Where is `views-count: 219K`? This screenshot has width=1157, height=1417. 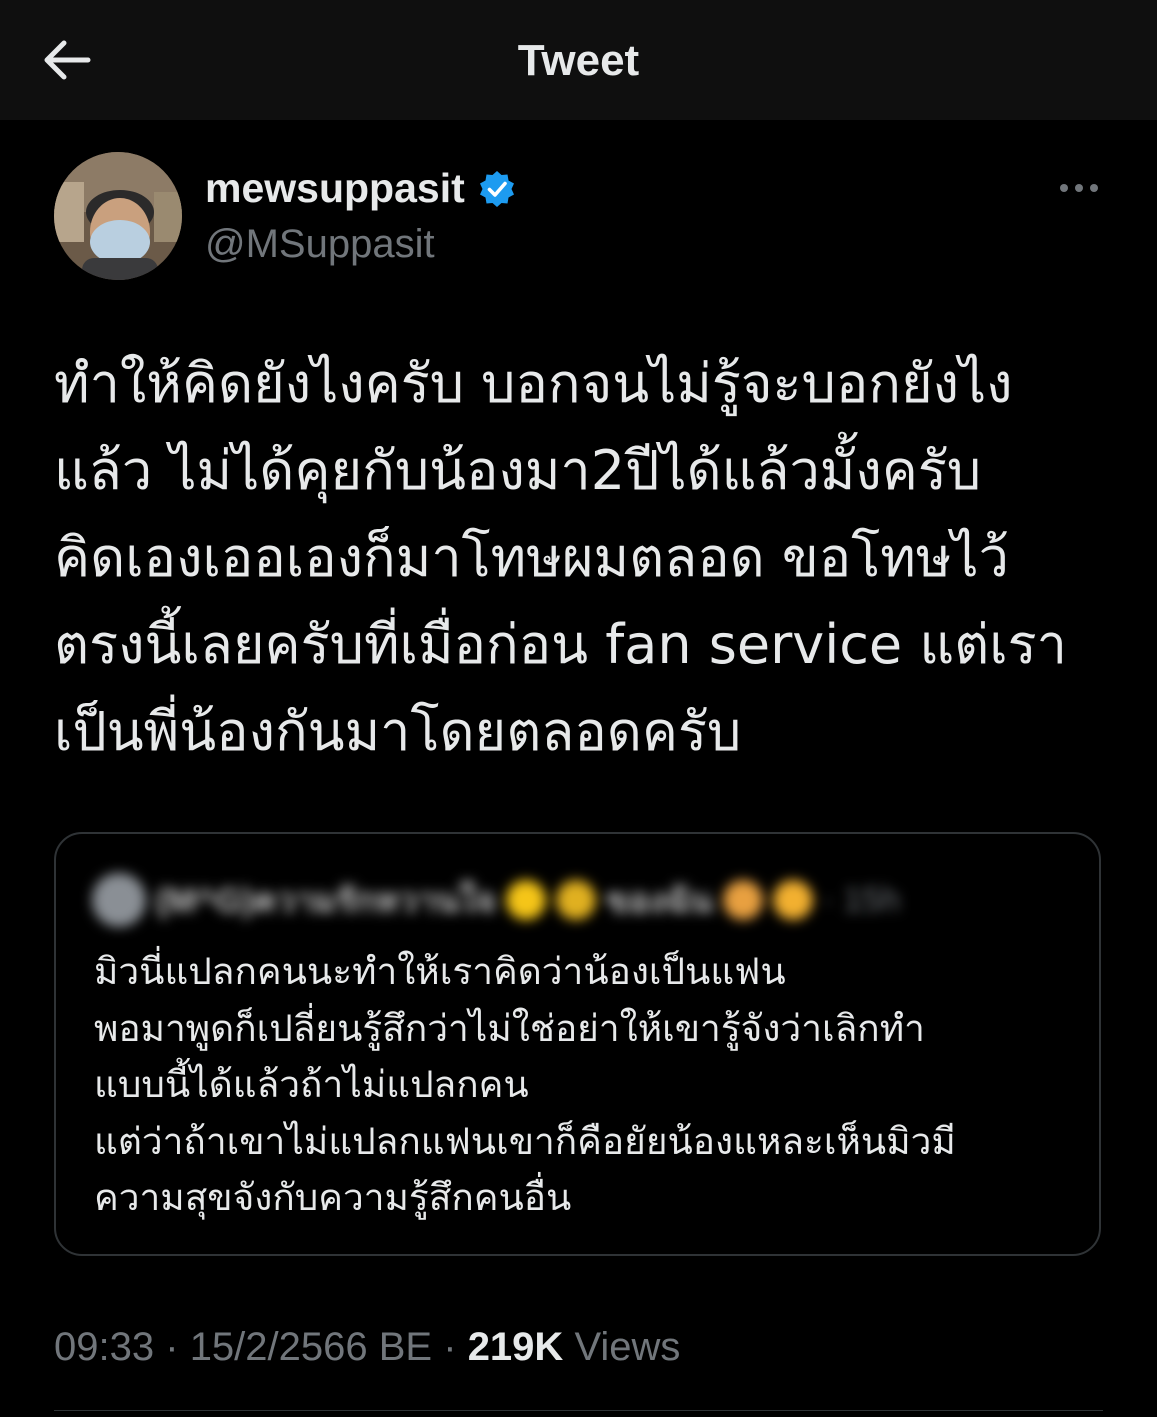 views-count: 219K is located at coordinates (515, 1347).